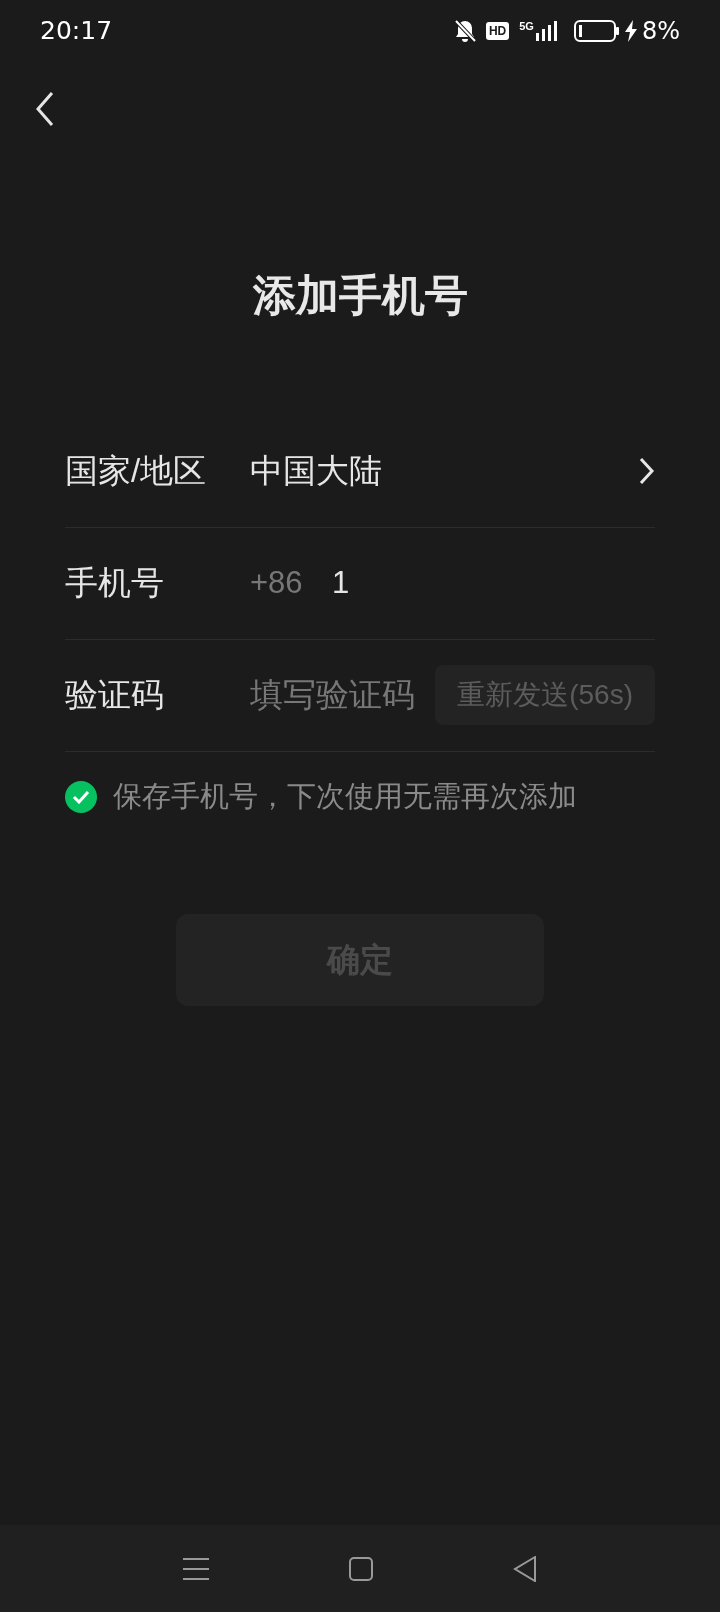 This screenshot has width=720, height=1612. What do you see at coordinates (76, 31) in the screenshot?
I see `status-time: 20:17` at bounding box center [76, 31].